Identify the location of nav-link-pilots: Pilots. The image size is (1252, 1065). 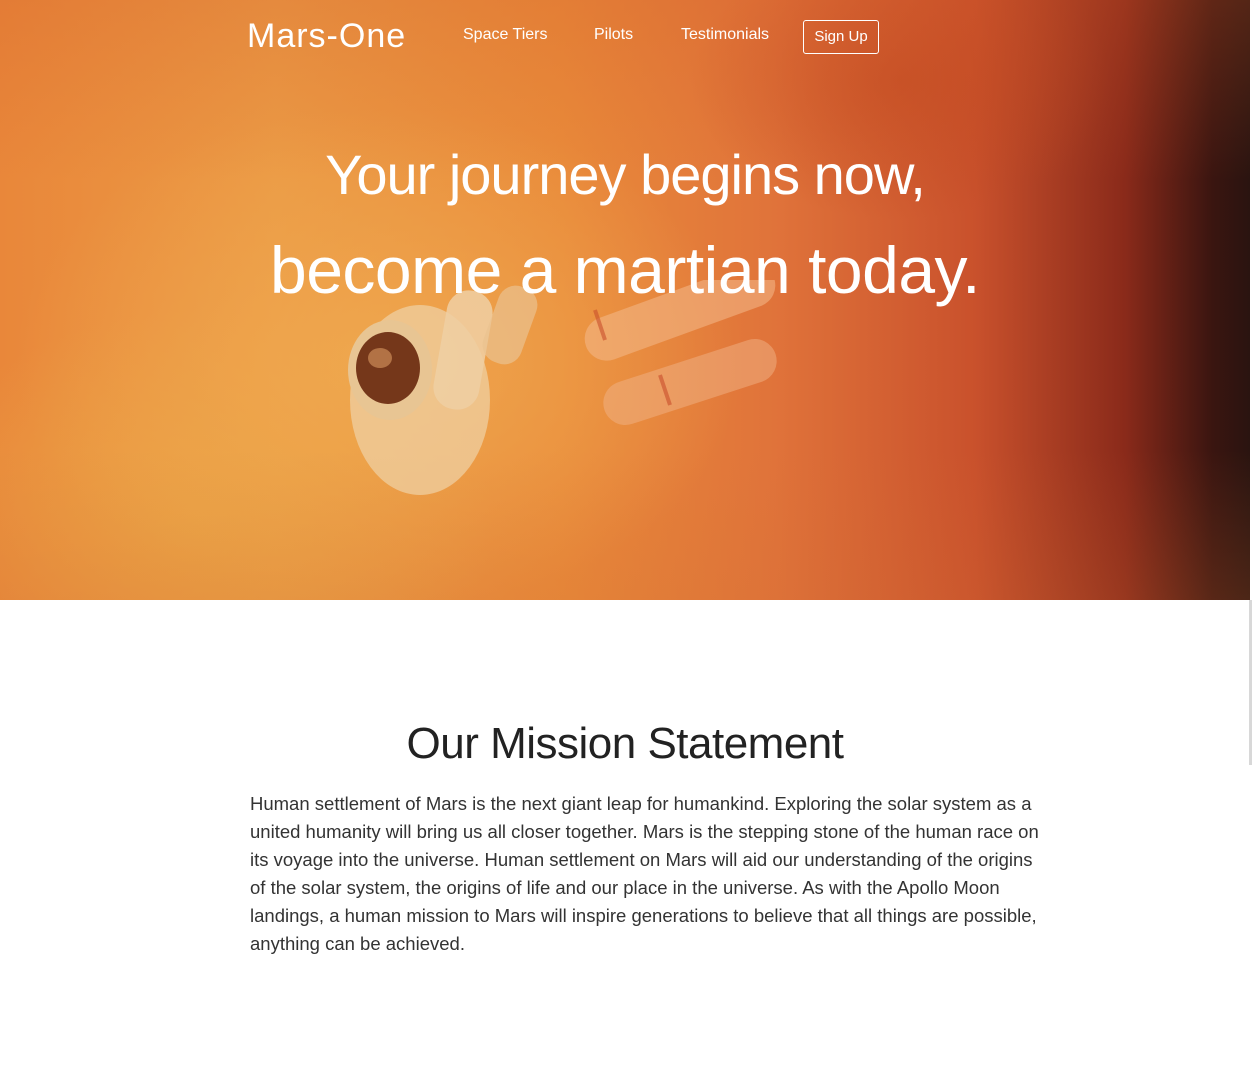
(613, 35).